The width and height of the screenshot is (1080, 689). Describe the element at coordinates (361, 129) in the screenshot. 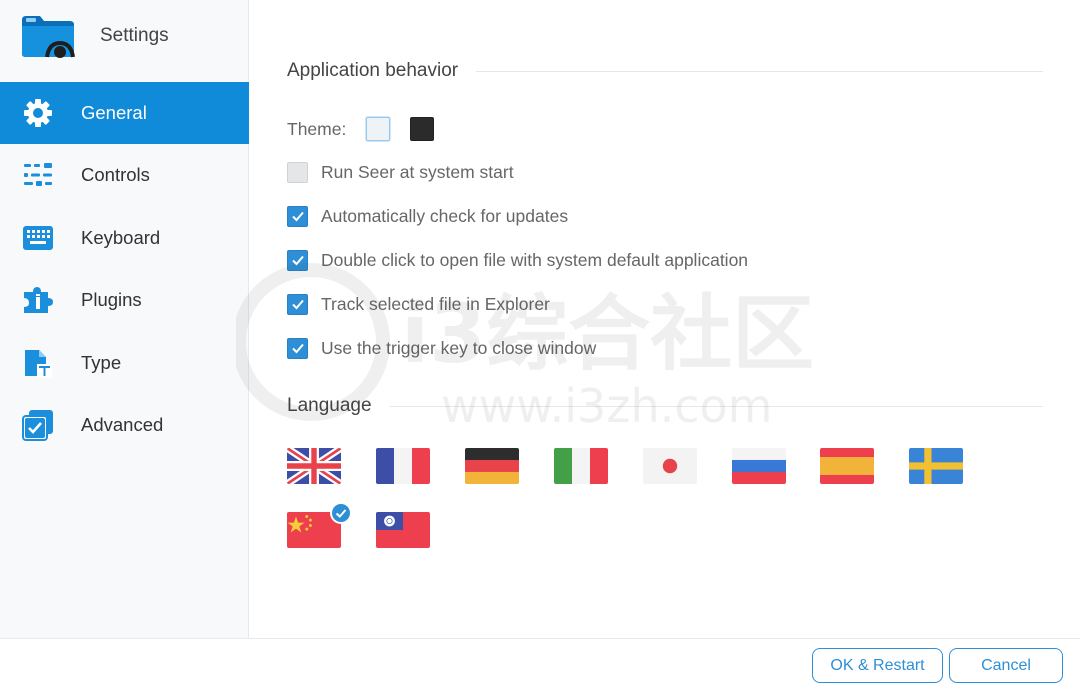

I see `theme-row: Theme:` at that location.